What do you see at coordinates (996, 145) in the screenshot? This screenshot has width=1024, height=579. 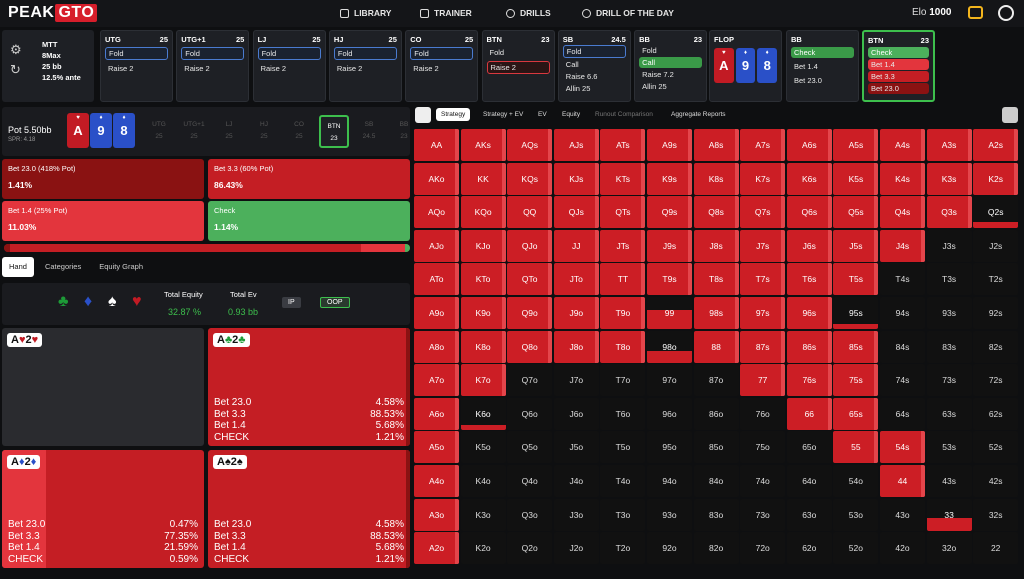 I see `range-cell: A2s` at bounding box center [996, 145].